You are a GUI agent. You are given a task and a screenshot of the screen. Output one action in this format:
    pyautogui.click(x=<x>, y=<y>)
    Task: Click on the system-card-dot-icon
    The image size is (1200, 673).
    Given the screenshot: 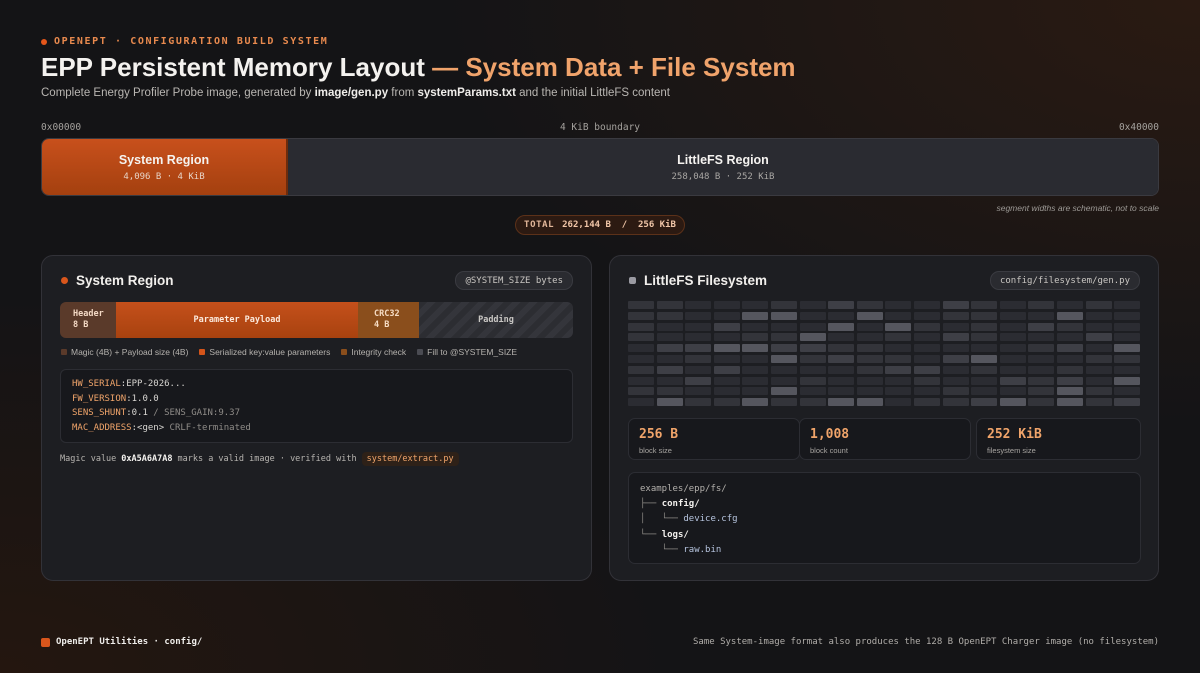 What is the action you would take?
    pyautogui.click(x=64, y=280)
    